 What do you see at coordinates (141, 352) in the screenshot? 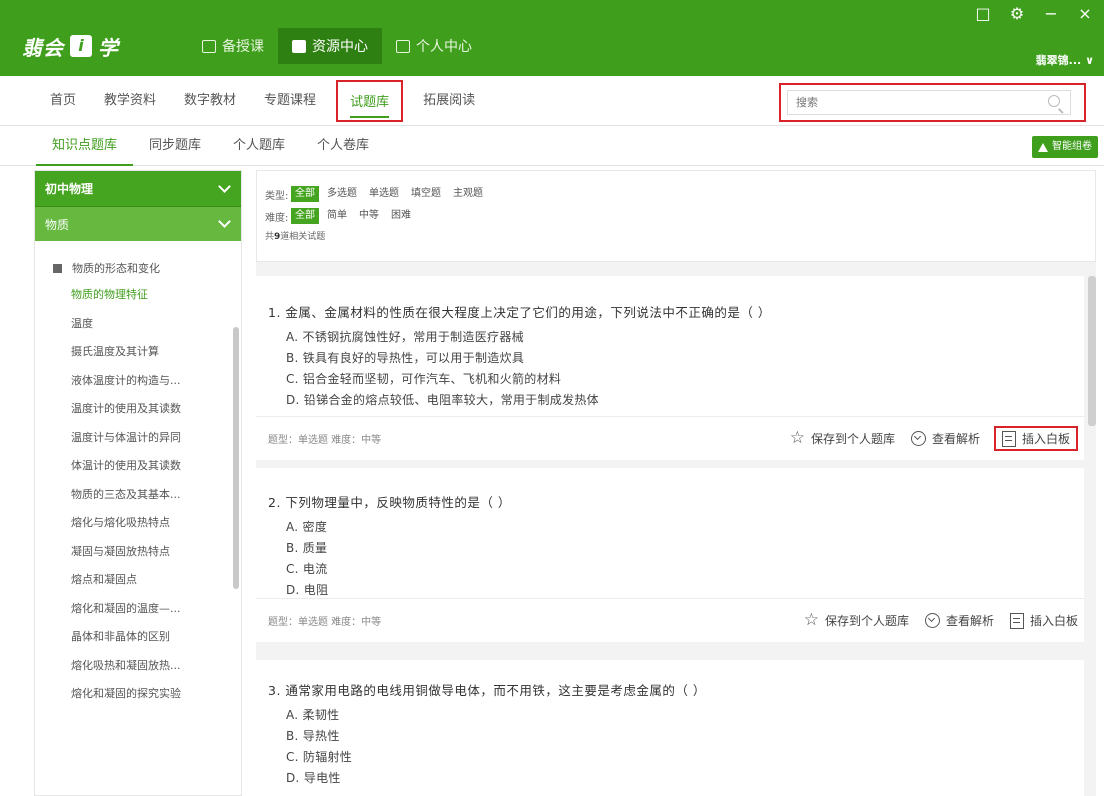
I see `list-item: 摄氏温度及其计算` at bounding box center [141, 352].